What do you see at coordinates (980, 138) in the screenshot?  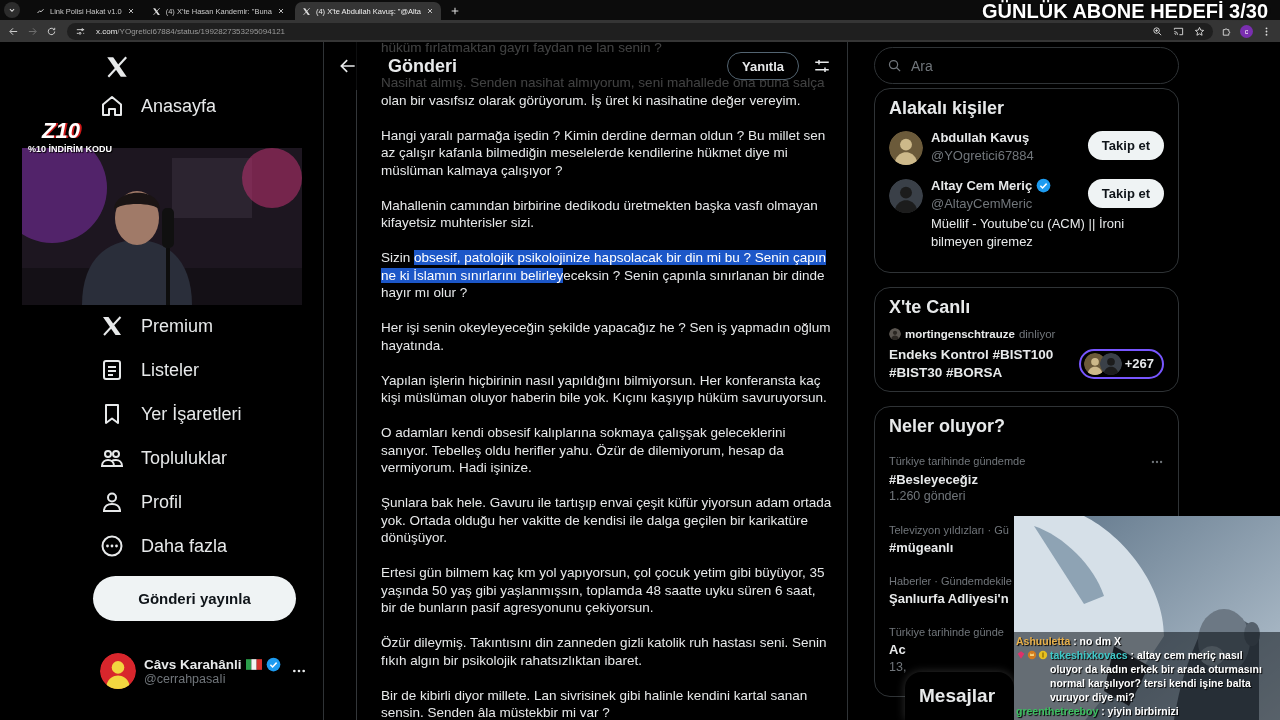 I see `user-name: Abdullah Kavuş` at bounding box center [980, 138].